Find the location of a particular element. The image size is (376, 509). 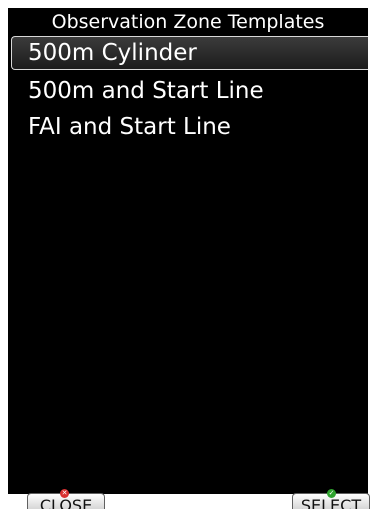

list-item-500m-cylinder: 500m Cylinder is located at coordinates (189, 53).